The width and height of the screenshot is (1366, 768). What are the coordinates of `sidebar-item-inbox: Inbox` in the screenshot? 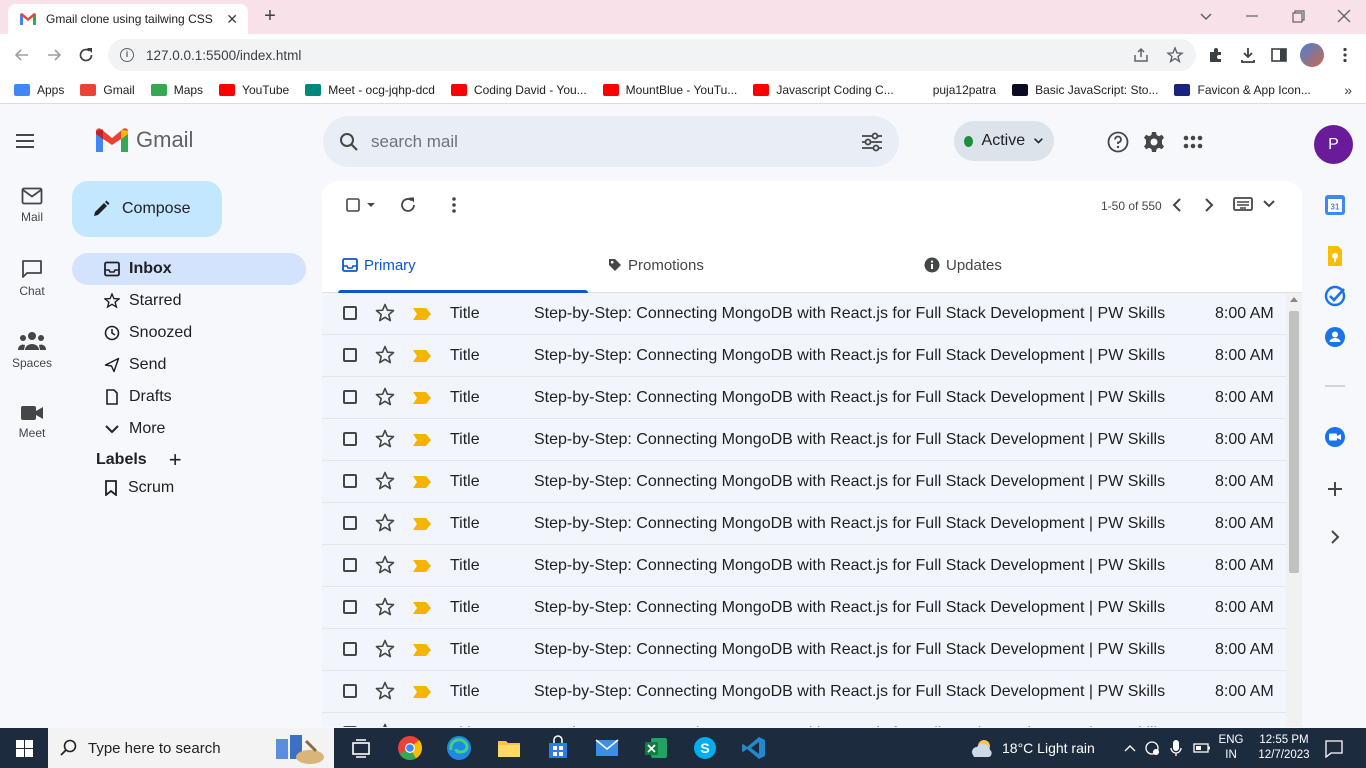 It's located at (189, 269).